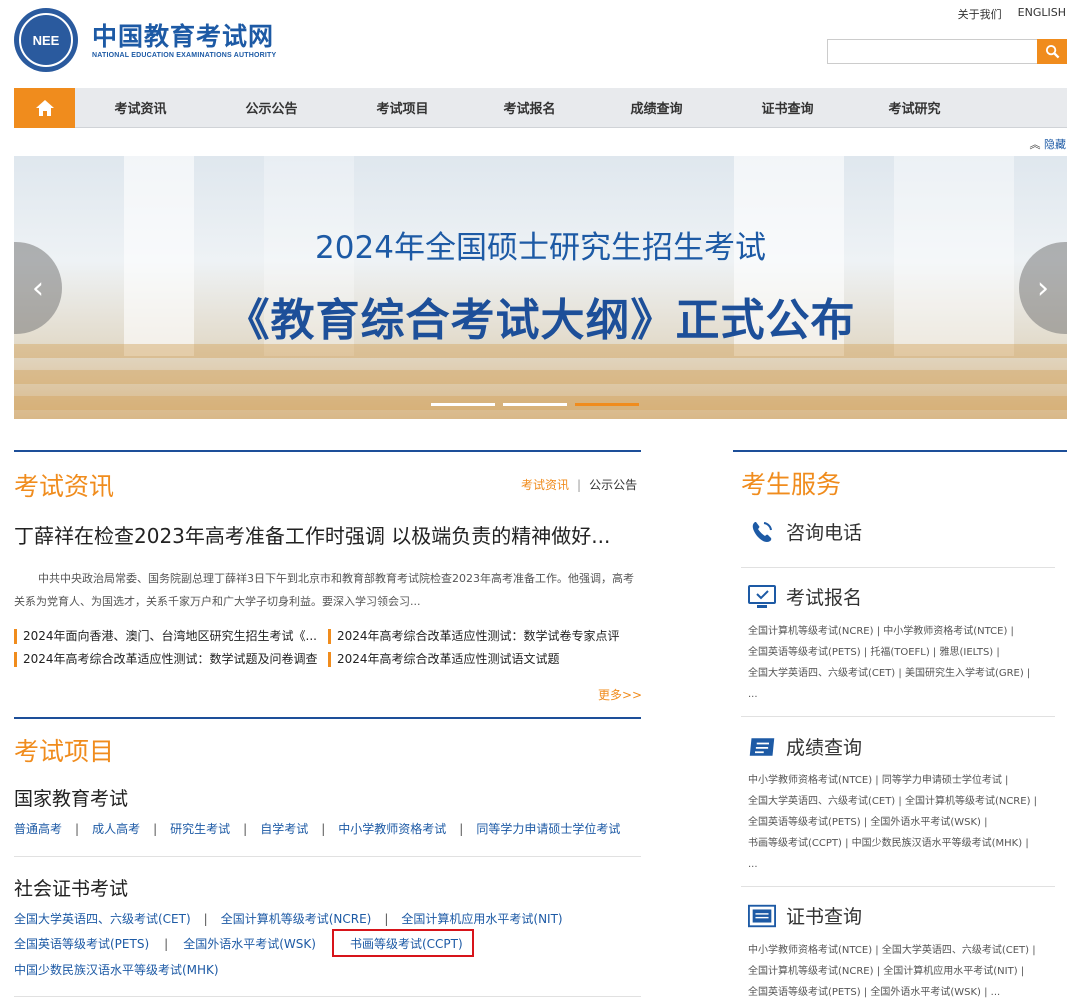 The height and width of the screenshot is (1004, 1080). Describe the element at coordinates (791, 484) in the screenshot. I see `services-title: 考生服务` at that location.